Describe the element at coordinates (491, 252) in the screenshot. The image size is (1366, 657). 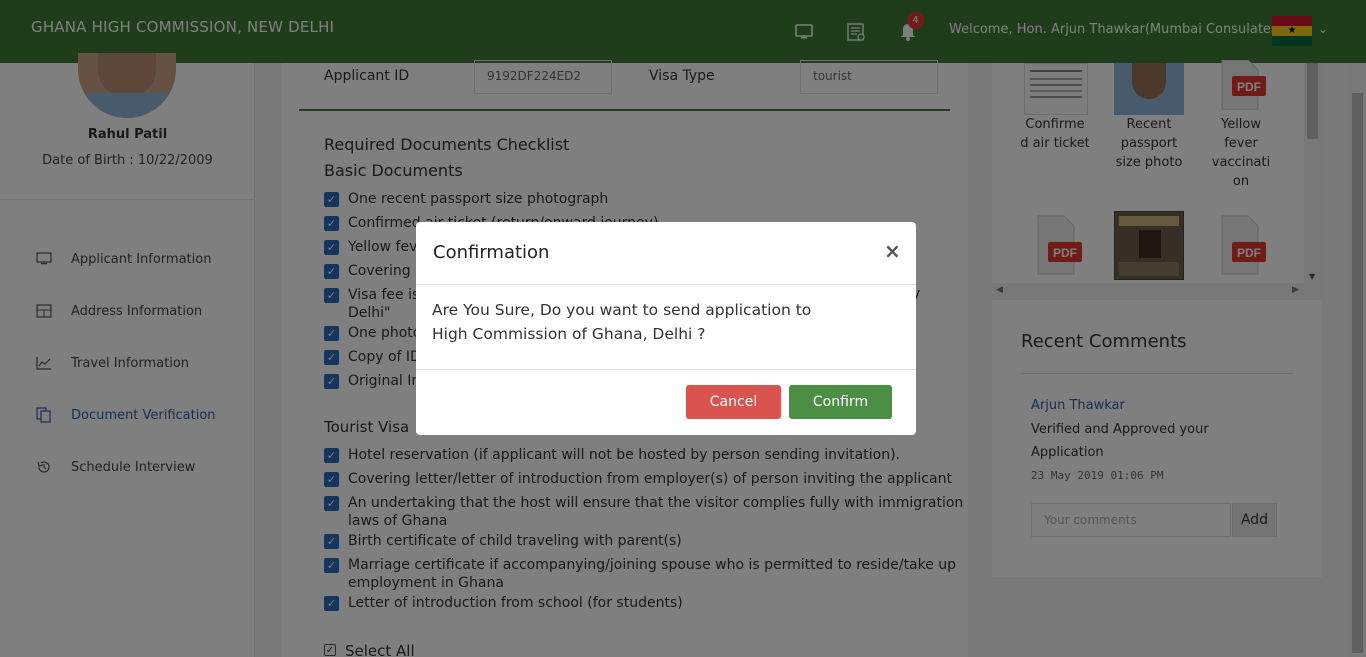
I see `dialog-title: Confirmation` at that location.